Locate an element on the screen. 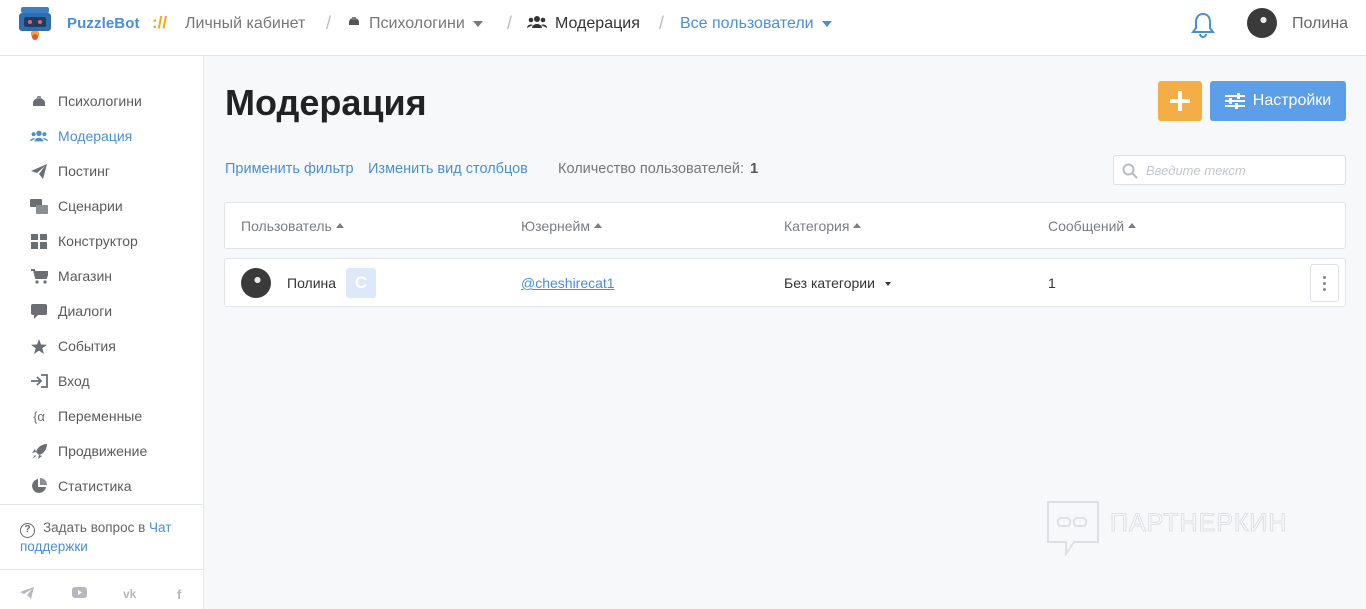 The width and height of the screenshot is (1366, 609). search-input is located at coordinates (1241, 170).